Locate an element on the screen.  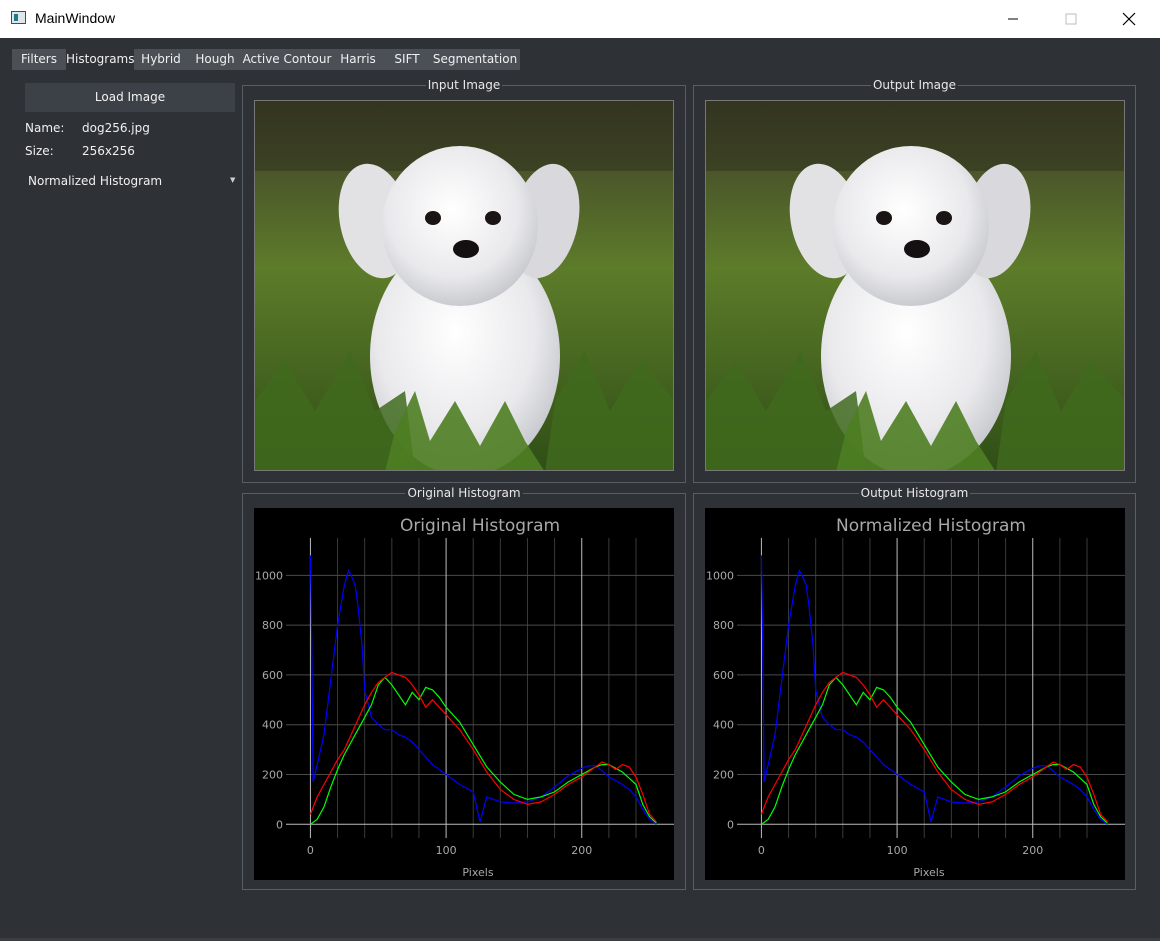
tab-histograms: Histograms is located at coordinates (100, 59).